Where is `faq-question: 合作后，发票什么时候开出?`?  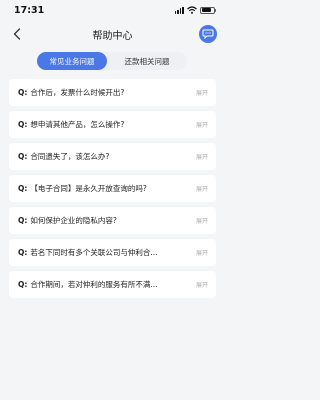 faq-question: 合作后，发票什么时候开出? is located at coordinates (77, 92).